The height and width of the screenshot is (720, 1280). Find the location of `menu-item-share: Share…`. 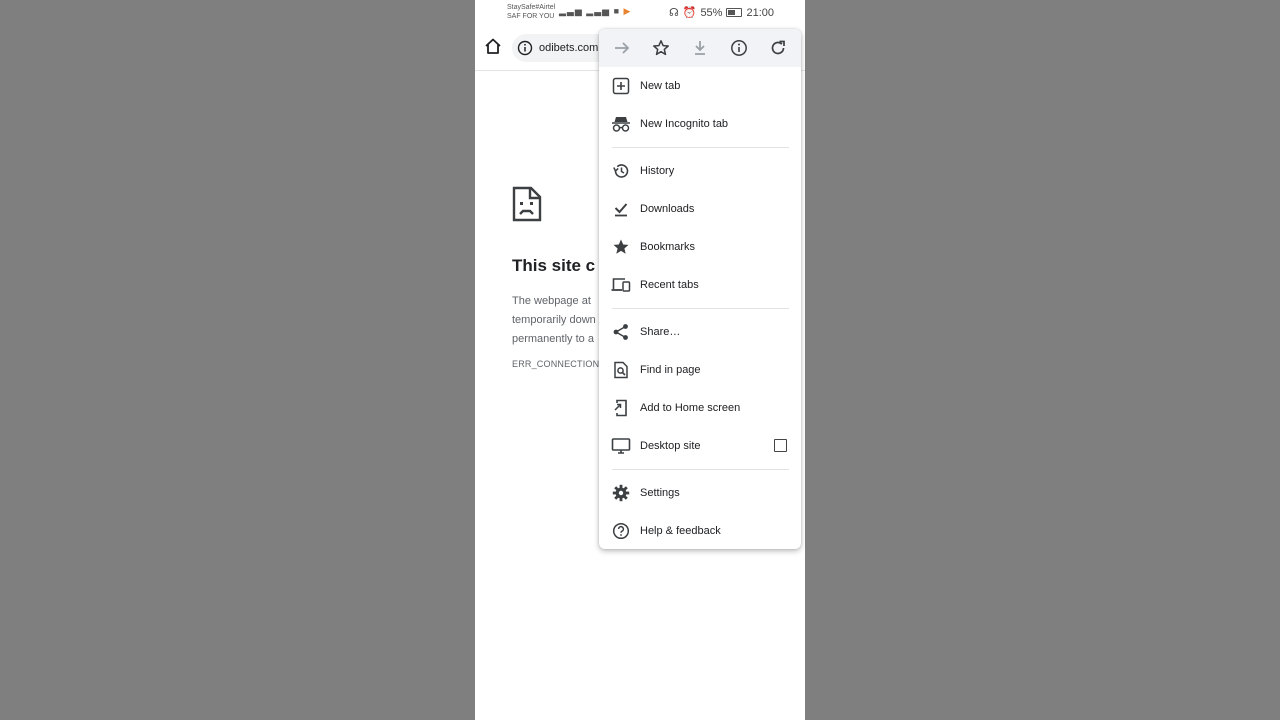

menu-item-share: Share… is located at coordinates (700, 332).